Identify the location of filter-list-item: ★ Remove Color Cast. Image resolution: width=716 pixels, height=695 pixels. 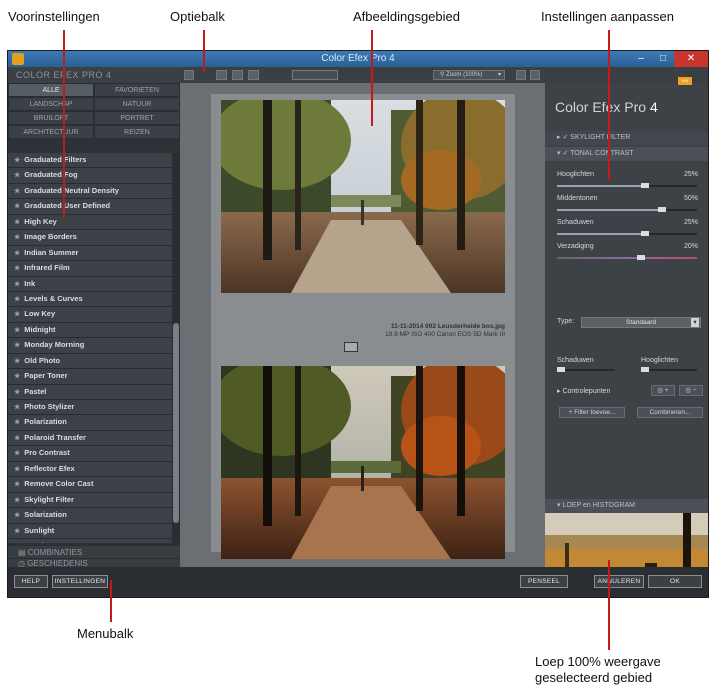
(90, 485).